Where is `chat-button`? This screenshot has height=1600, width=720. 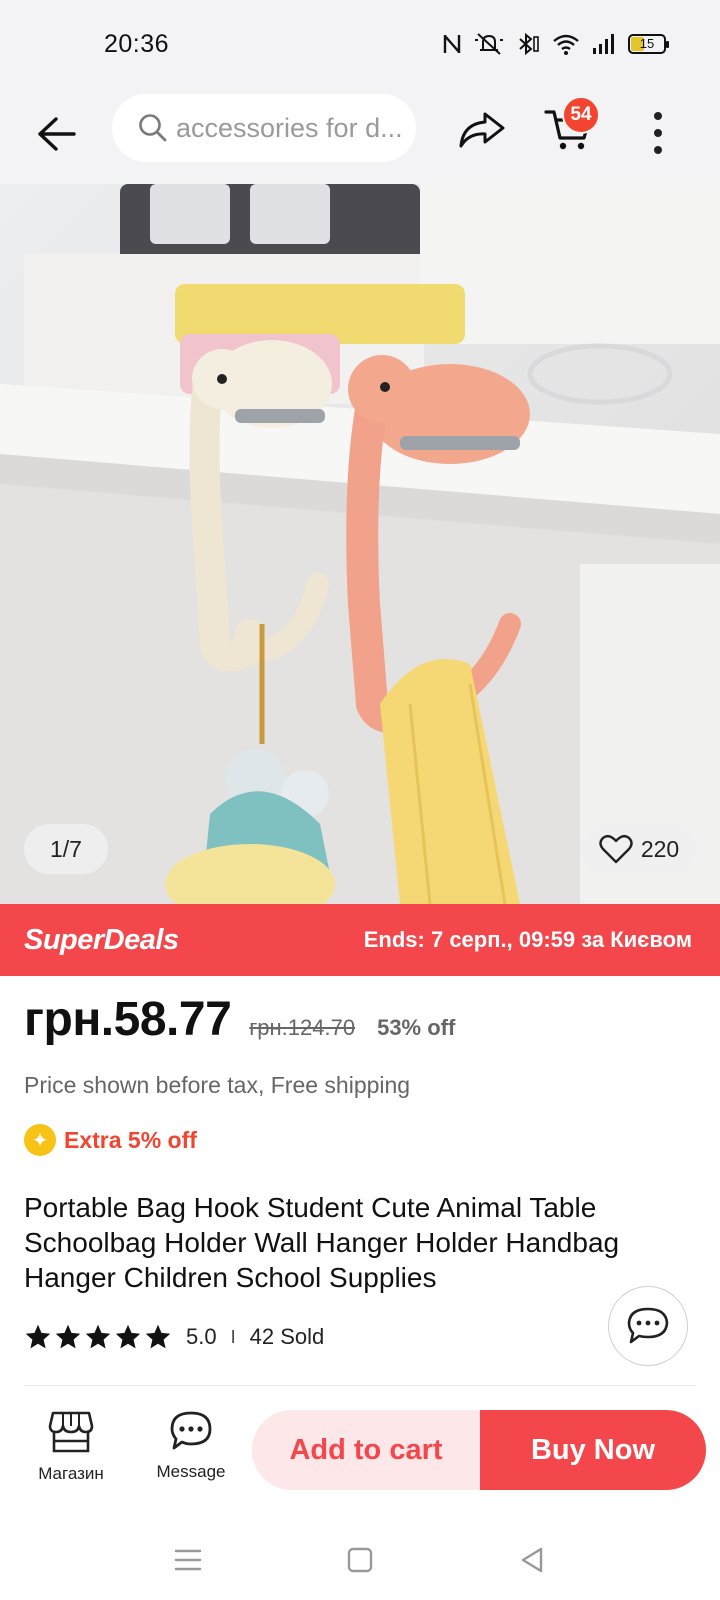
chat-button is located at coordinates (648, 1326).